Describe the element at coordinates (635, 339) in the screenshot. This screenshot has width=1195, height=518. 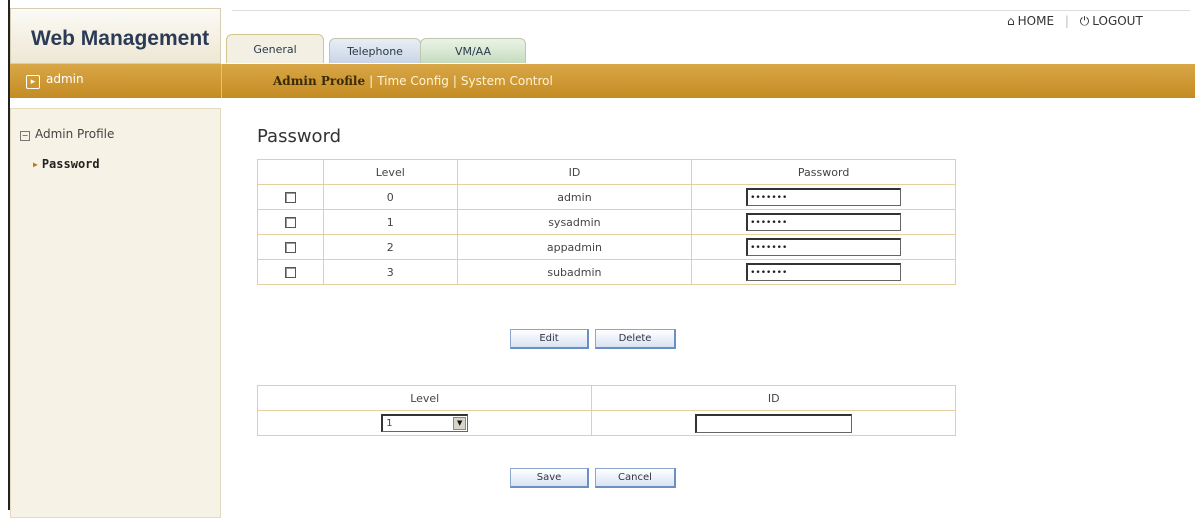
I see `delete-button: Delete` at that location.